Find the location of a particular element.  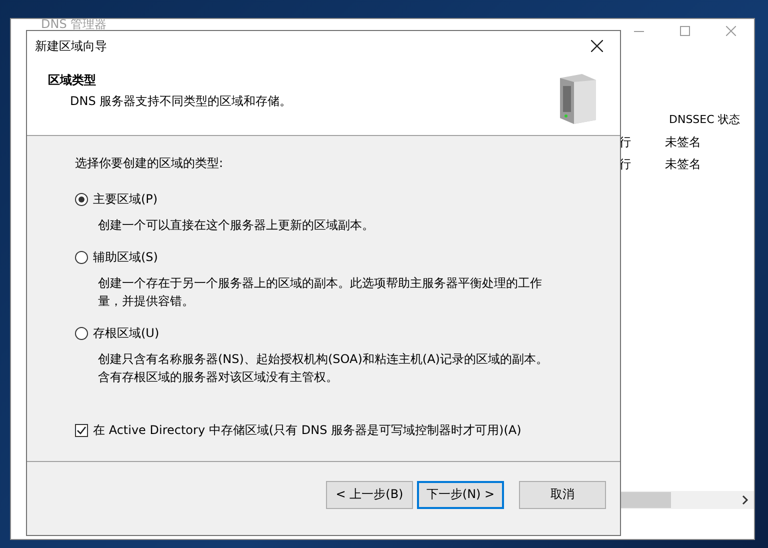

wizard-button: 取消 is located at coordinates (562, 494).